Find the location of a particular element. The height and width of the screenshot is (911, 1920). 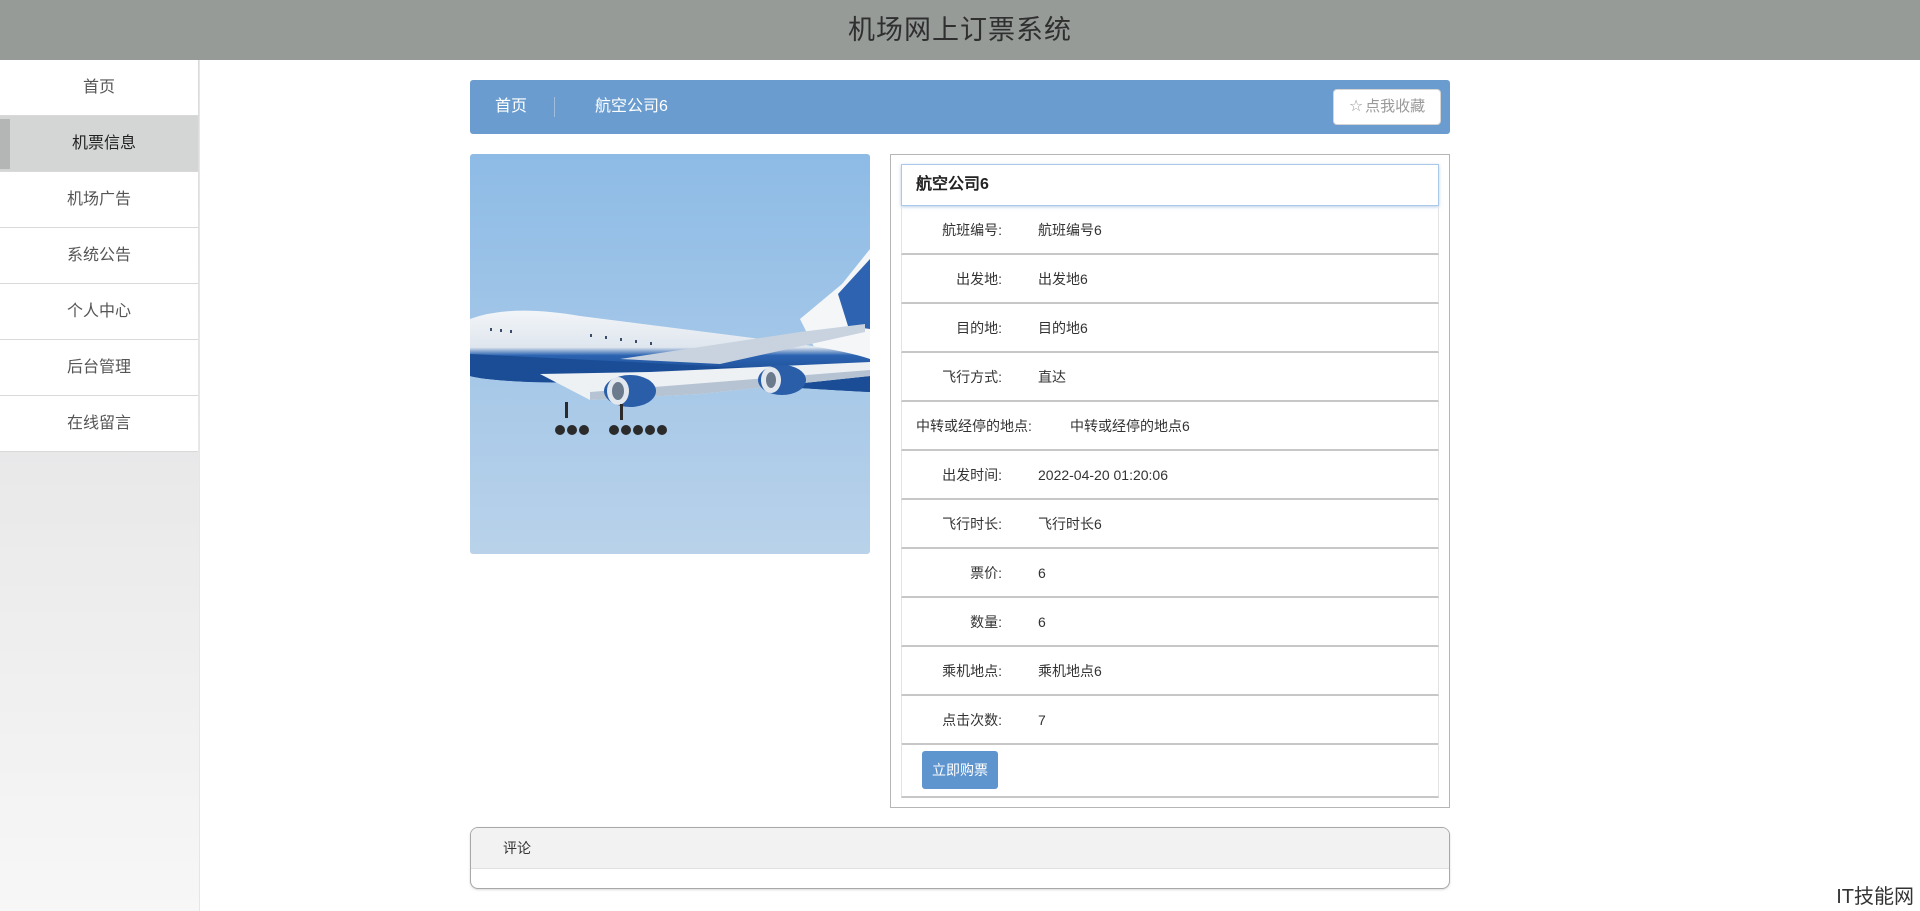

site-title: 机场网上订票系统 is located at coordinates (960, 30).